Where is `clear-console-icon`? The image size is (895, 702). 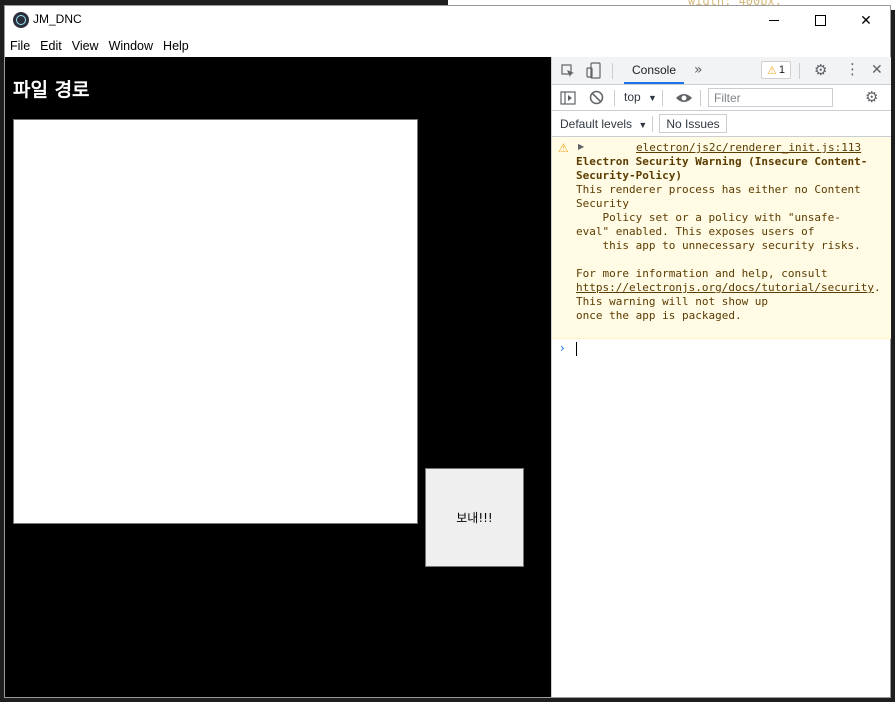 clear-console-icon is located at coordinates (596, 97).